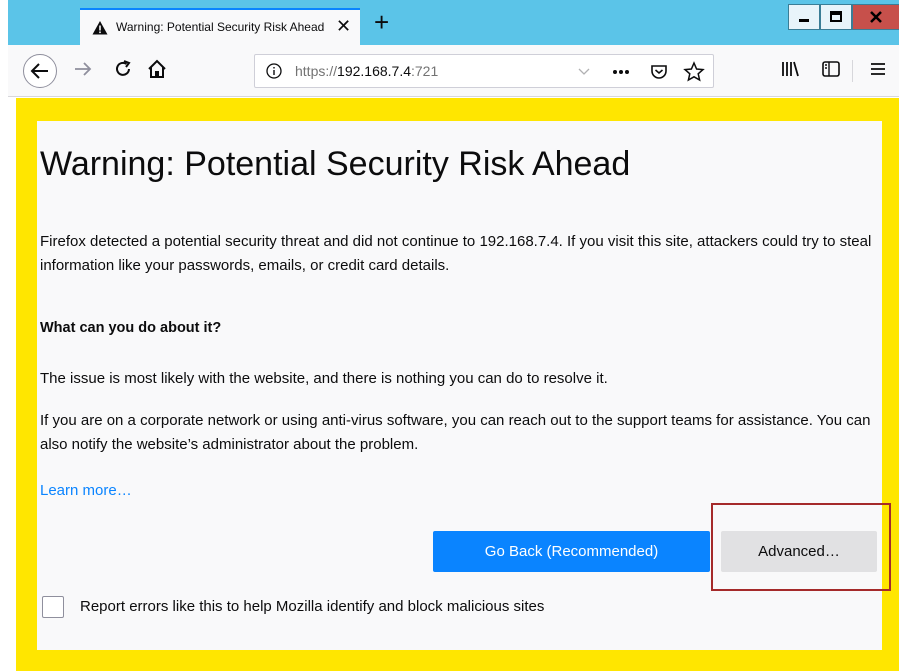  Describe the element at coordinates (878, 69) in the screenshot. I see `menu-icon` at that location.